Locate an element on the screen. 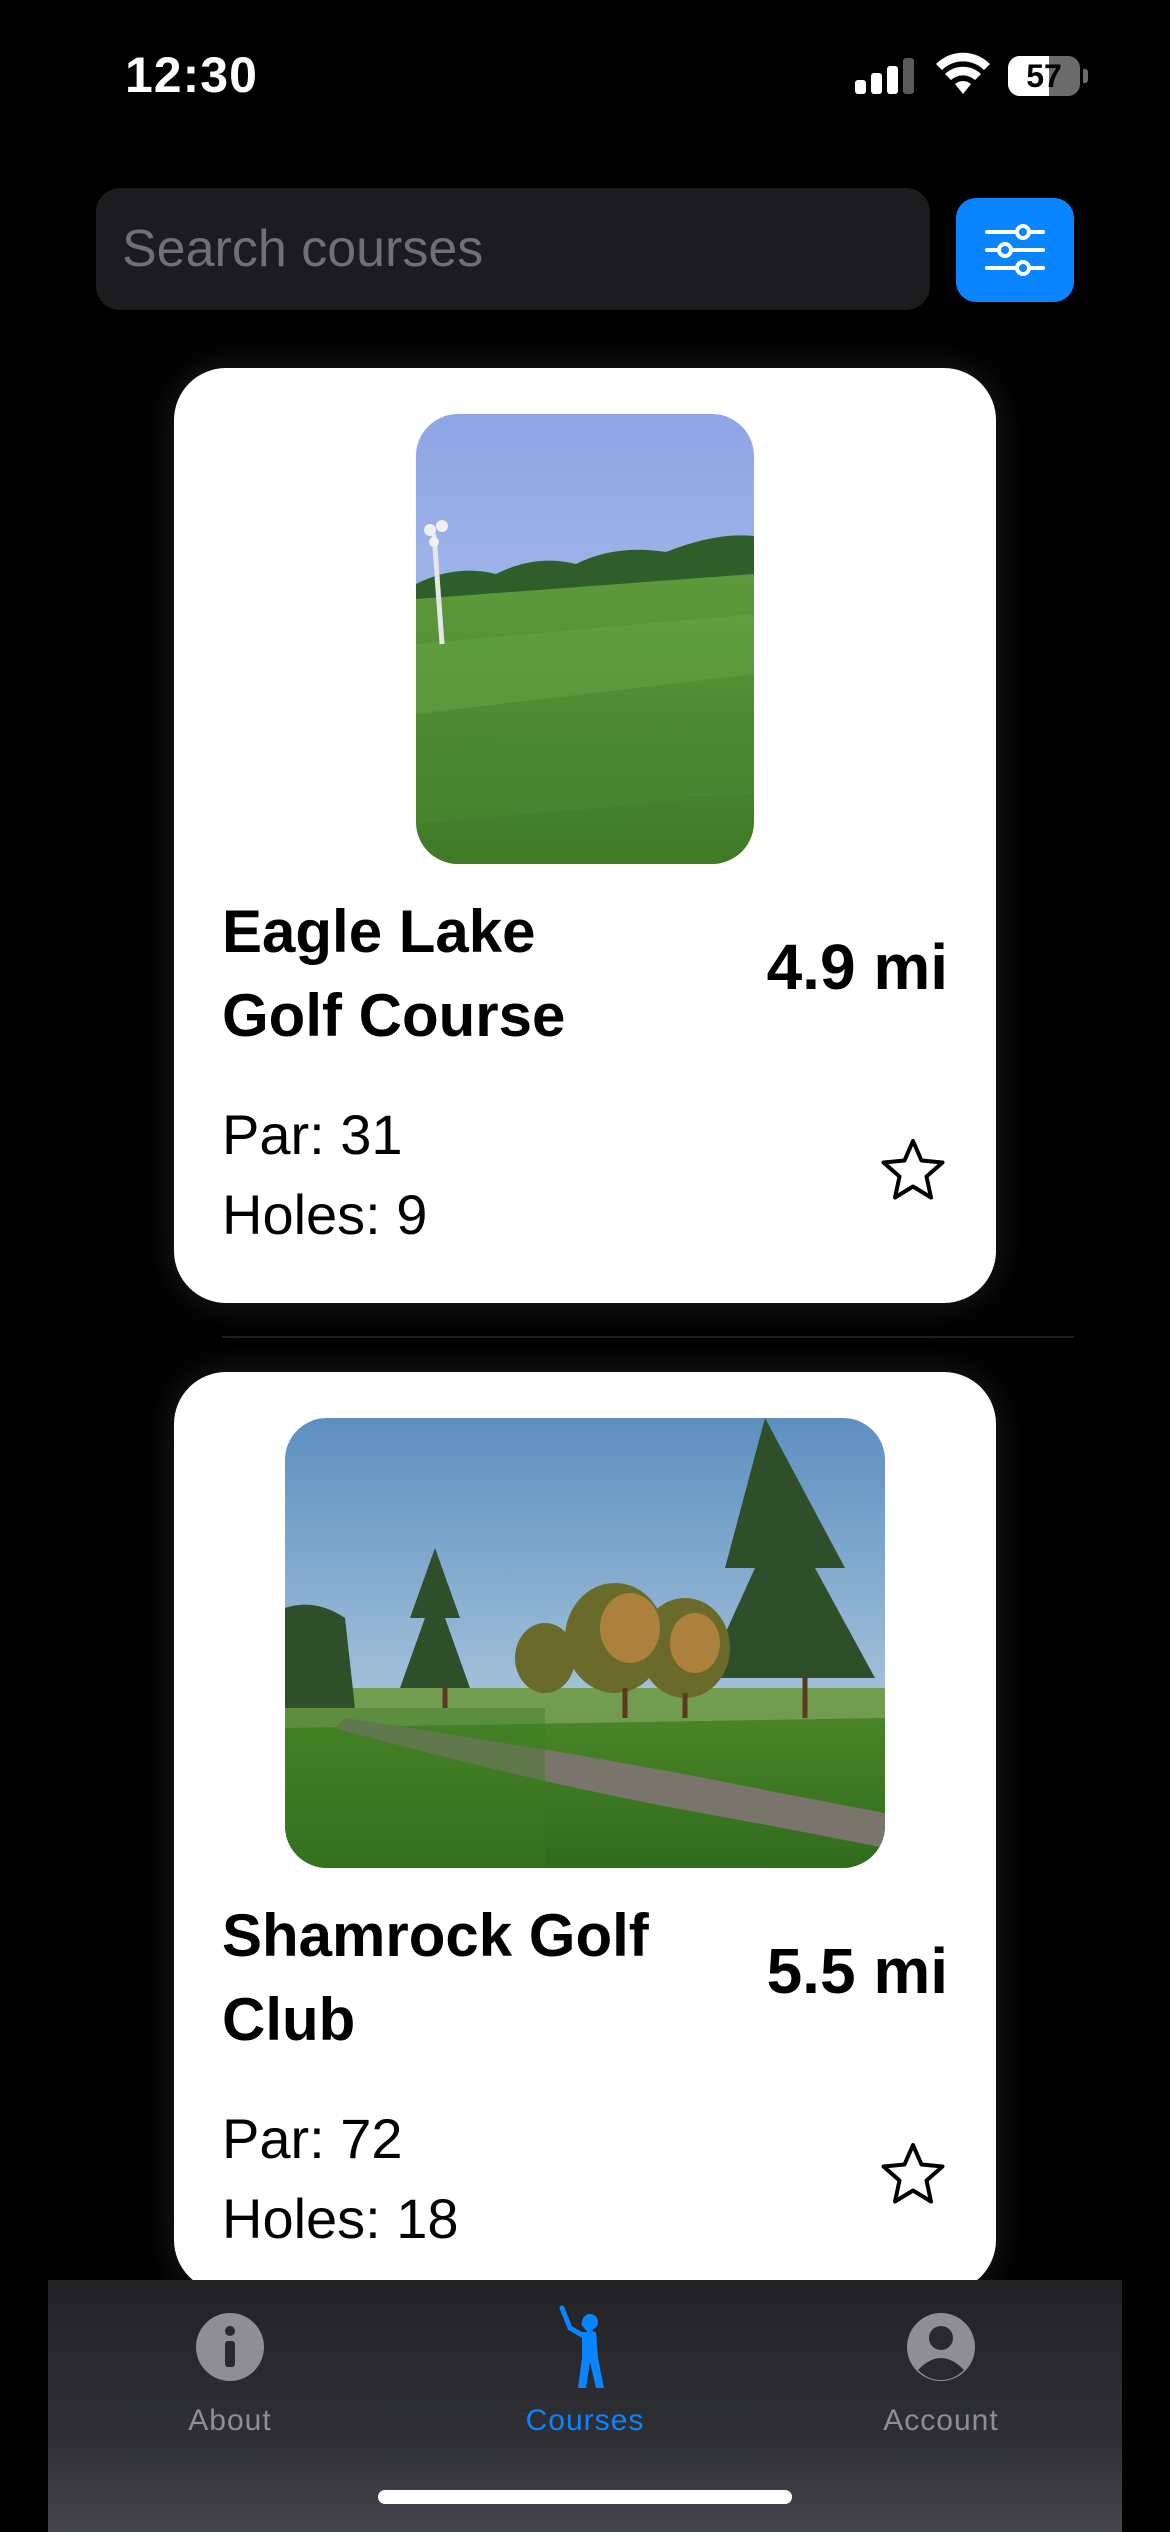 This screenshot has height=2532, width=1170. golfer-icon is located at coordinates (581, 2346).